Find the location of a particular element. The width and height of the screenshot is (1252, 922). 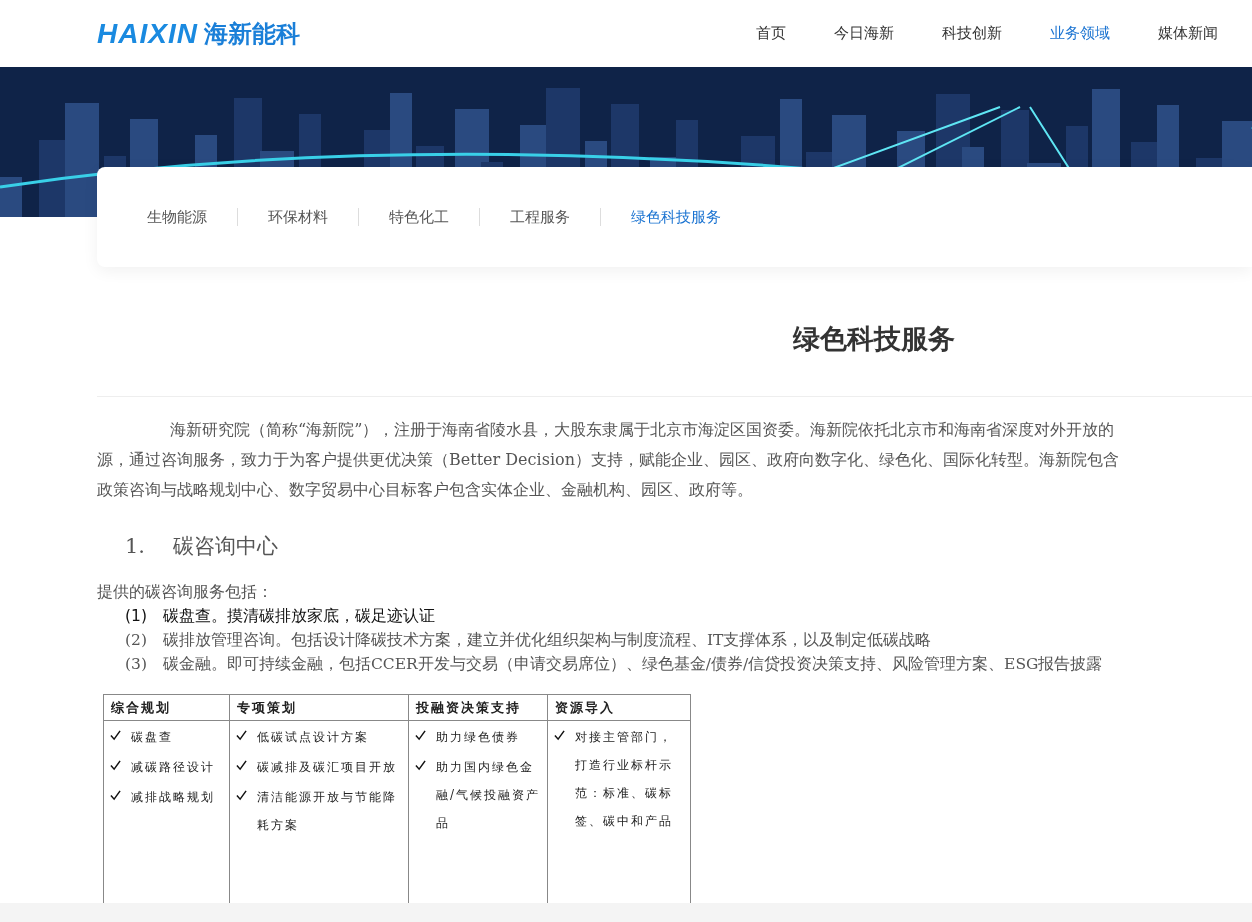

table-cell-text: 减排战略规划 is located at coordinates (173, 797).